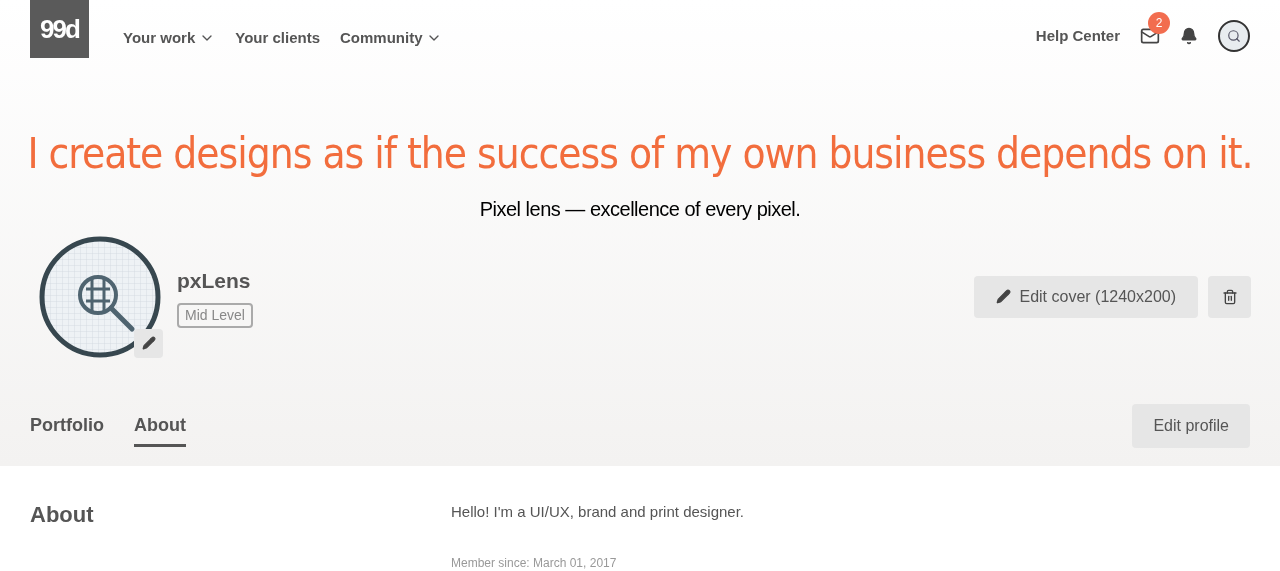 The width and height of the screenshot is (1280, 571). Describe the element at coordinates (640, 209) in the screenshot. I see `cover-tagline: Pixel lens — excellence of every pixel.` at that location.